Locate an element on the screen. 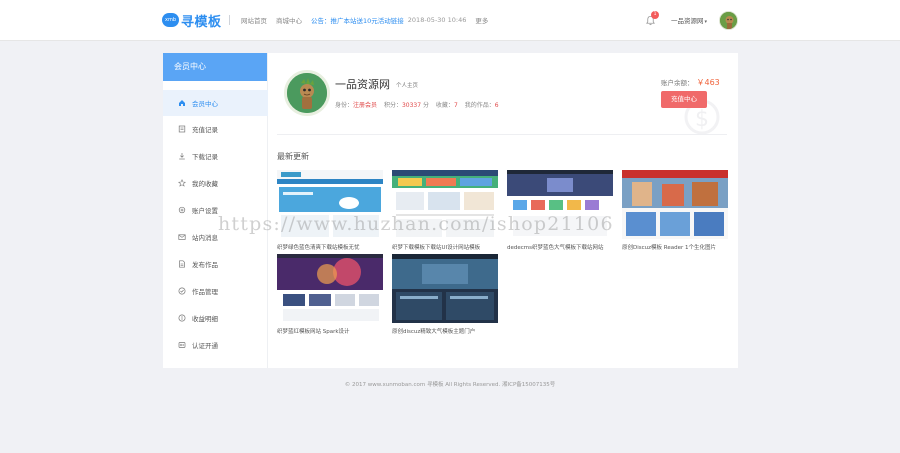 The width and height of the screenshot is (900, 453). sidebar-item-label: 发布作品 is located at coordinates (205, 265).